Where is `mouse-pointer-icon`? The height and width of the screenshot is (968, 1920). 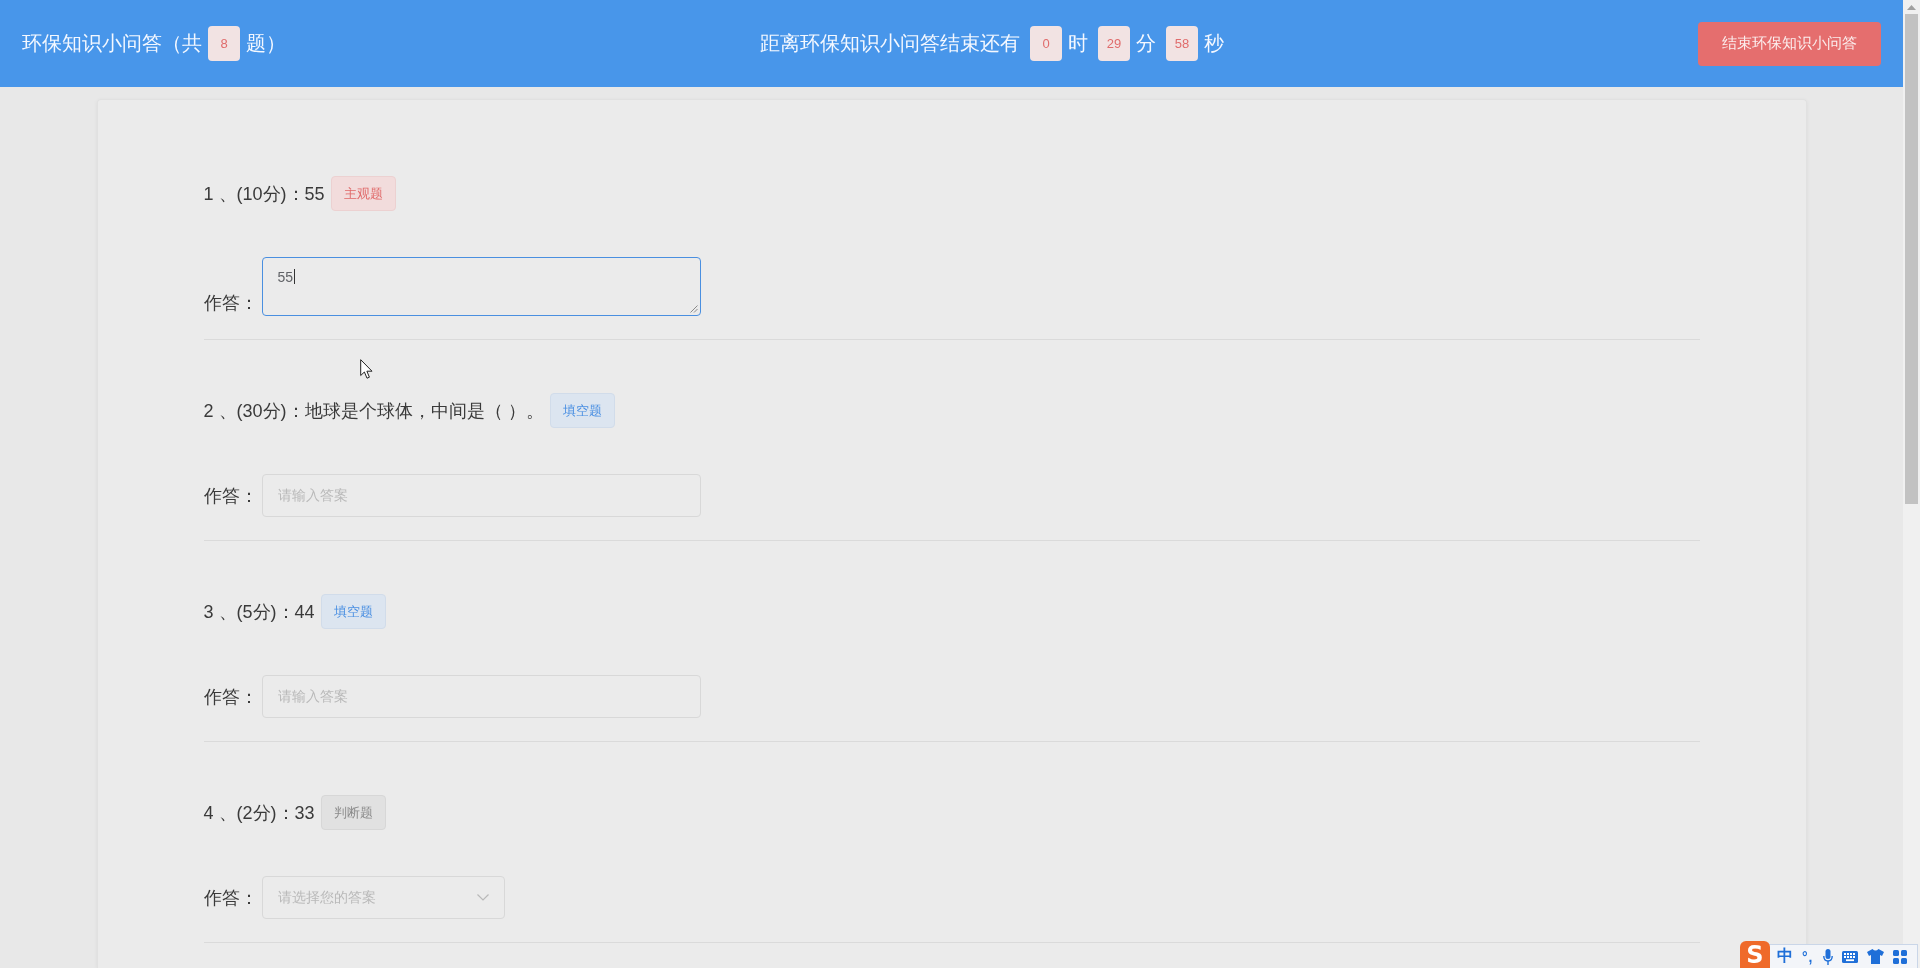
mouse-pointer-icon is located at coordinates (366, 369).